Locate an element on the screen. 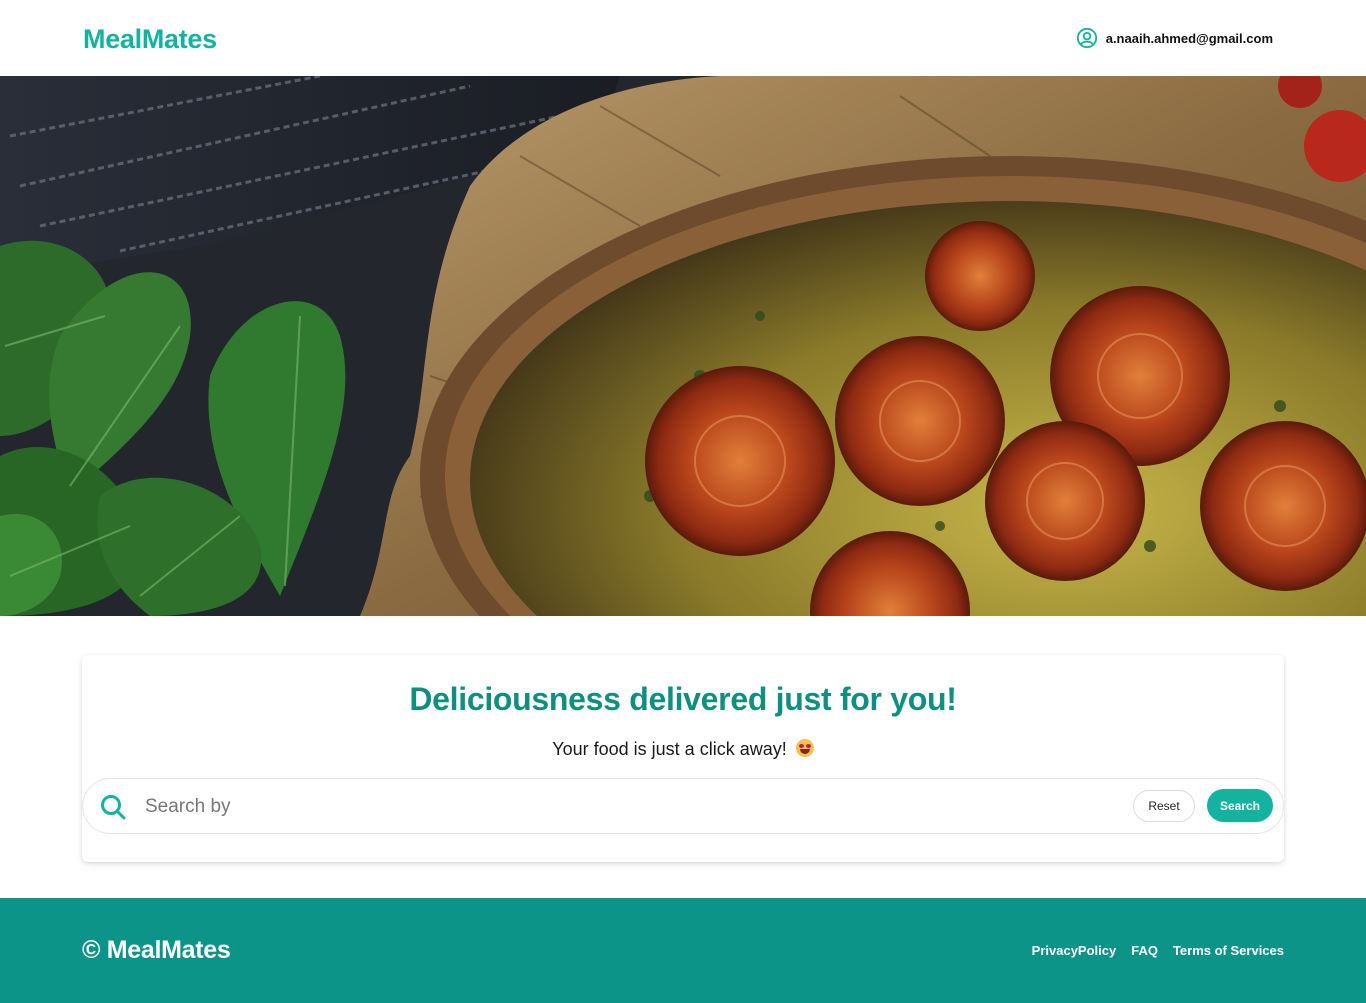 This screenshot has width=1366, height=1003. search-bar: Reset Search is located at coordinates (683, 806).